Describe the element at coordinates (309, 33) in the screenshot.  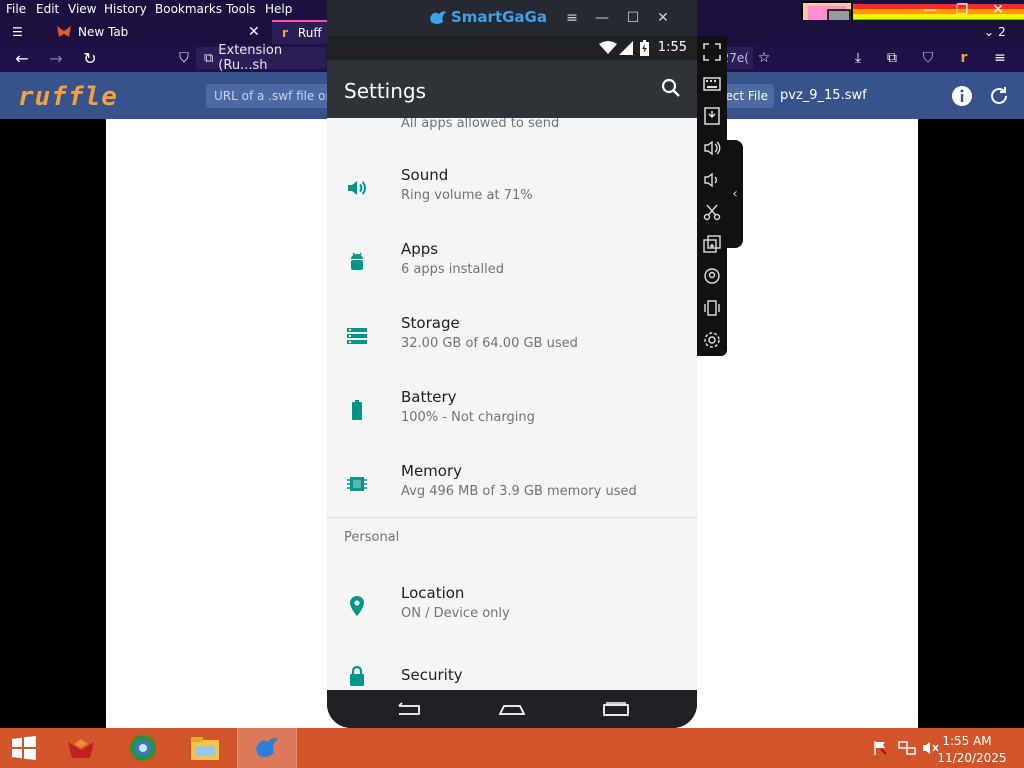
I see `tab-label: Ruff` at that location.